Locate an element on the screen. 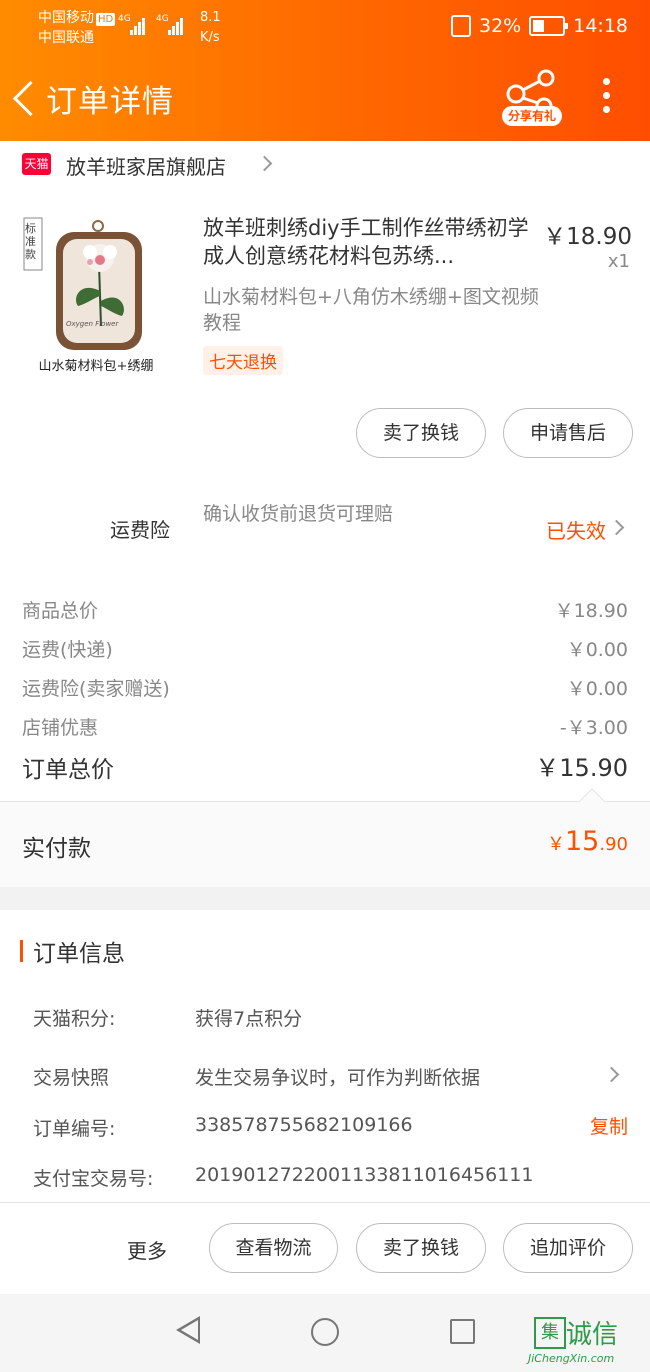 This screenshot has width=650, height=1372. fee-label: 店铺优惠 is located at coordinates (60, 728).